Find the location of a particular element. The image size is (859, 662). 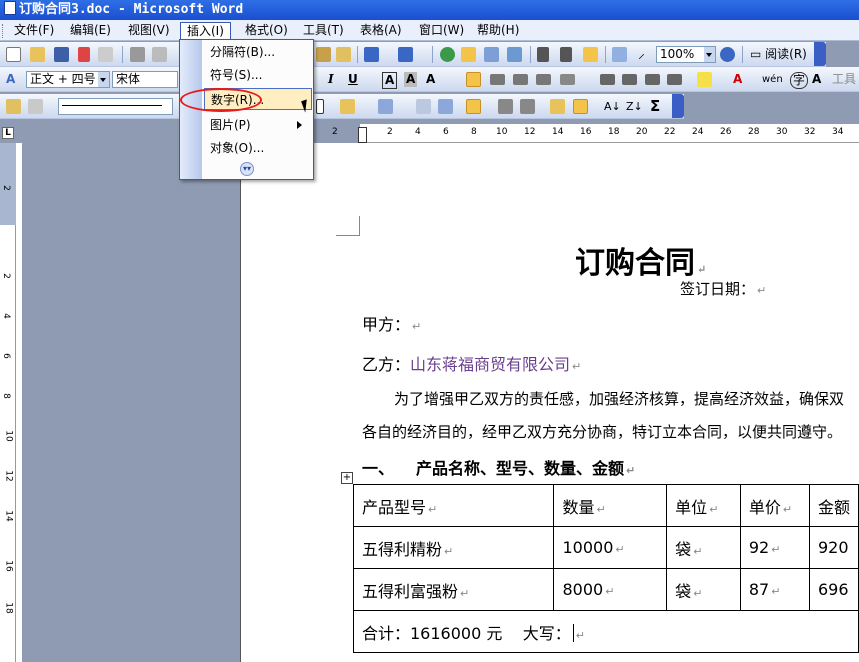

numbering-icon is located at coordinates (607, 79).